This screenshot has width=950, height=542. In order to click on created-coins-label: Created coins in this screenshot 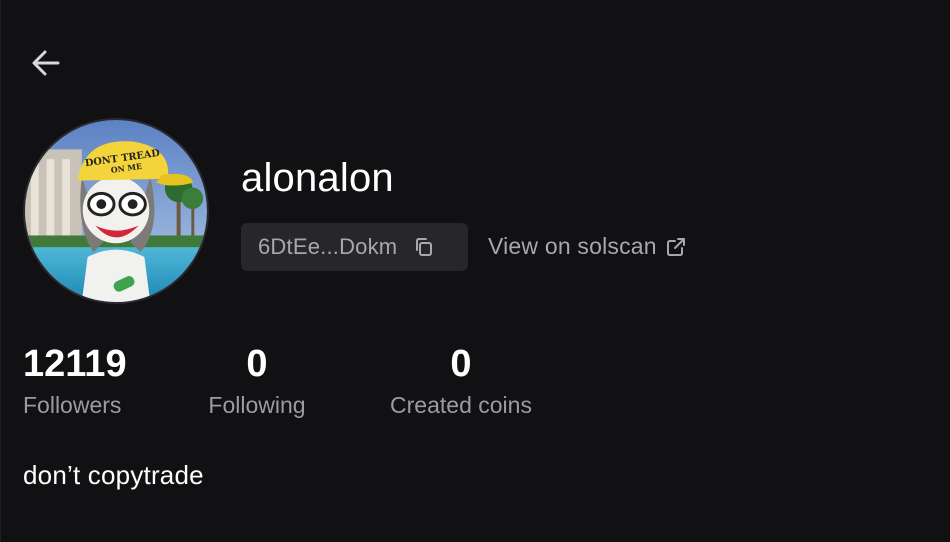, I will do `click(461, 405)`.